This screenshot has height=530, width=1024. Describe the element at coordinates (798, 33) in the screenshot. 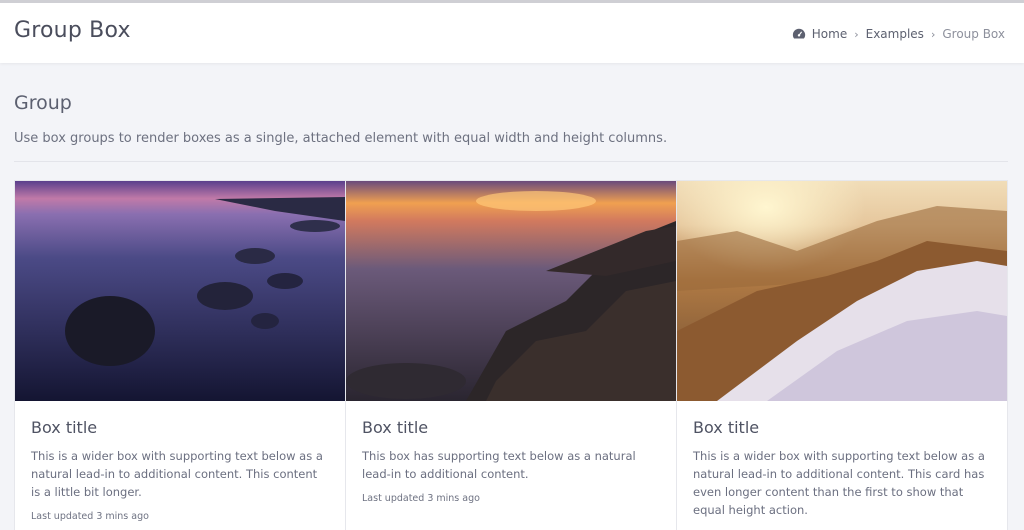

I see `dashboard-icon` at that location.